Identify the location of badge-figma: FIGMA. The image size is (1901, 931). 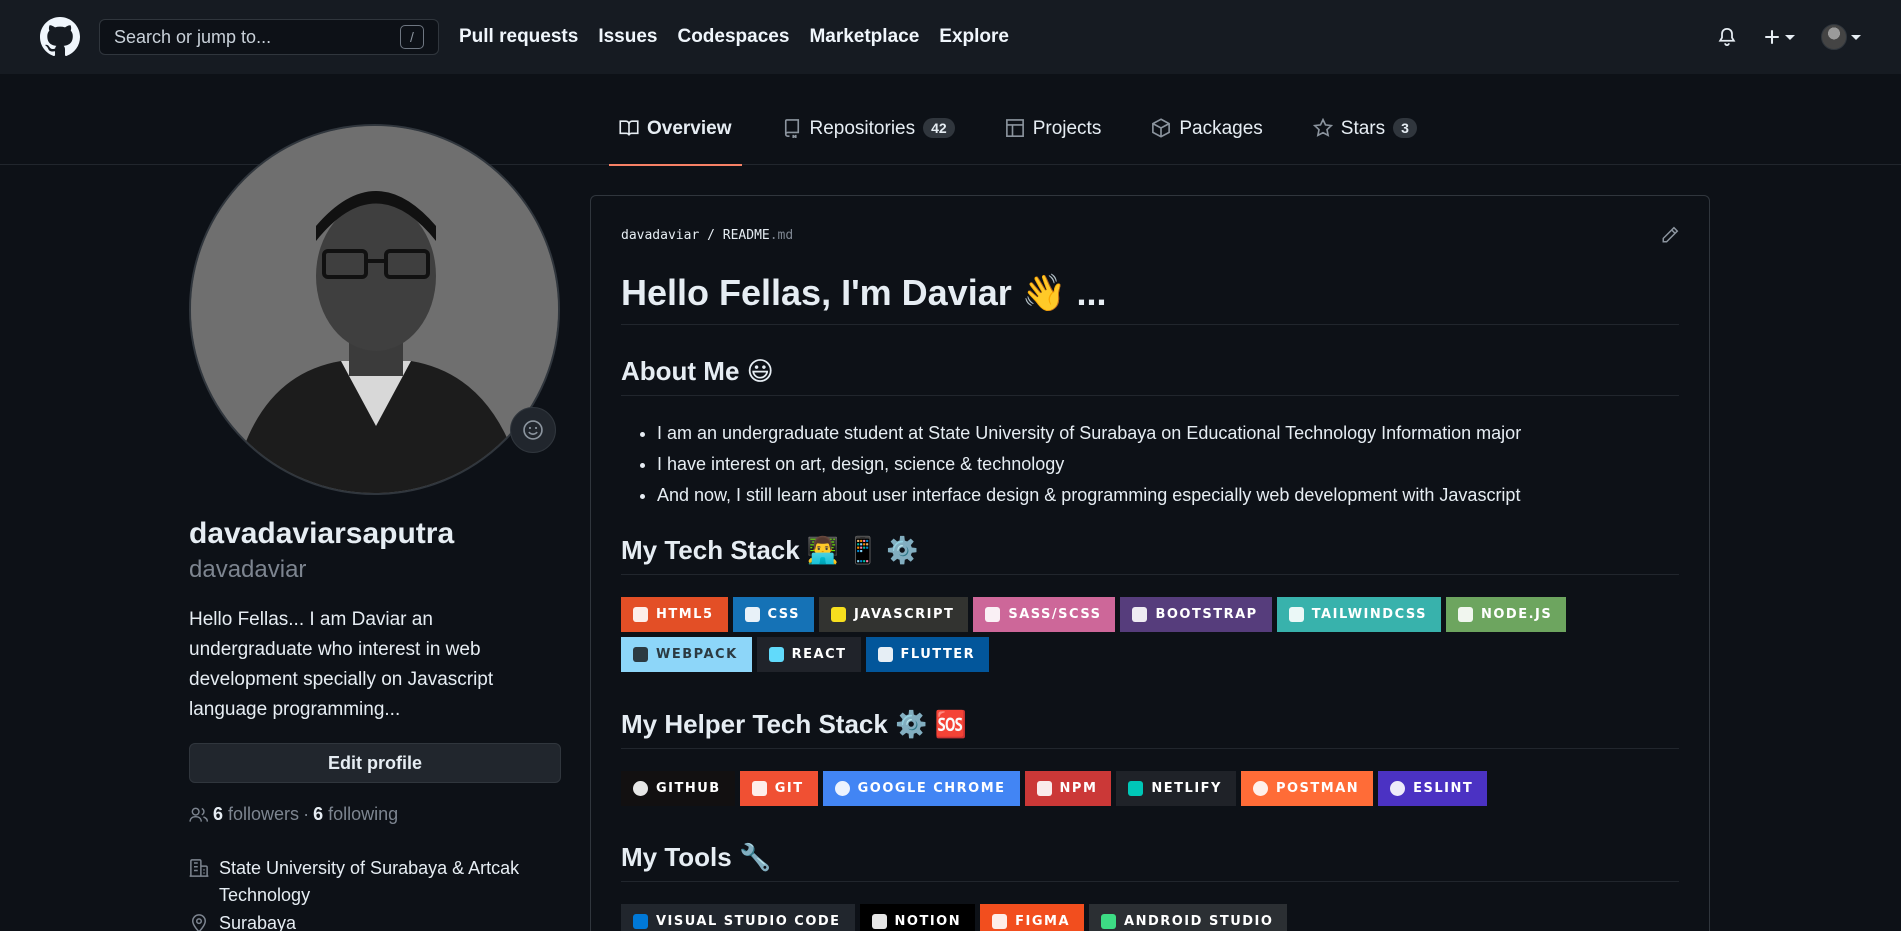
(1032, 917).